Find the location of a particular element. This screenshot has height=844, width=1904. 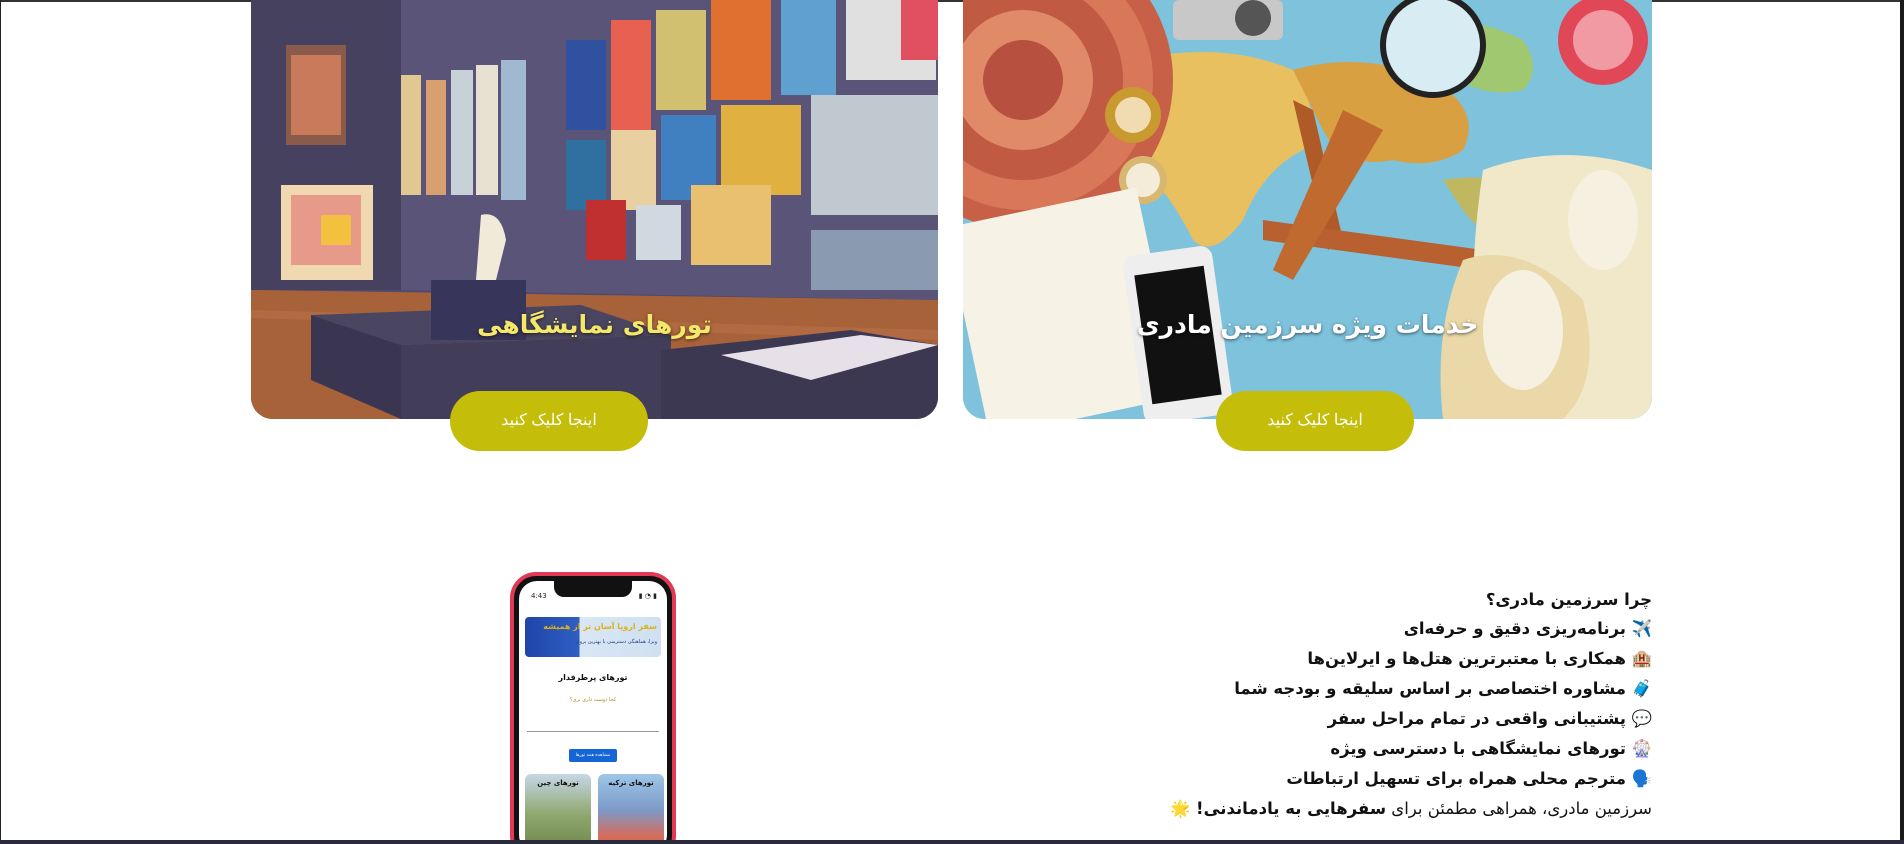

scrollbar is located at coordinates (1902, 422).